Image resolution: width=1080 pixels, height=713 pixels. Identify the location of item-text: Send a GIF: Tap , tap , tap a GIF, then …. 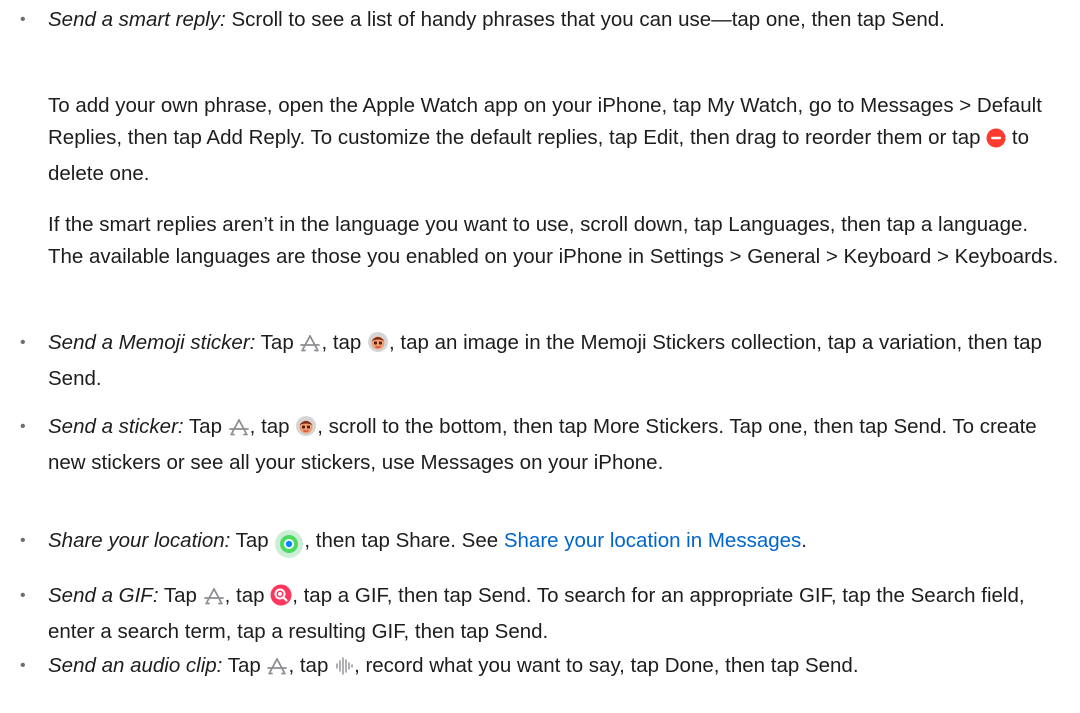
(536, 613).